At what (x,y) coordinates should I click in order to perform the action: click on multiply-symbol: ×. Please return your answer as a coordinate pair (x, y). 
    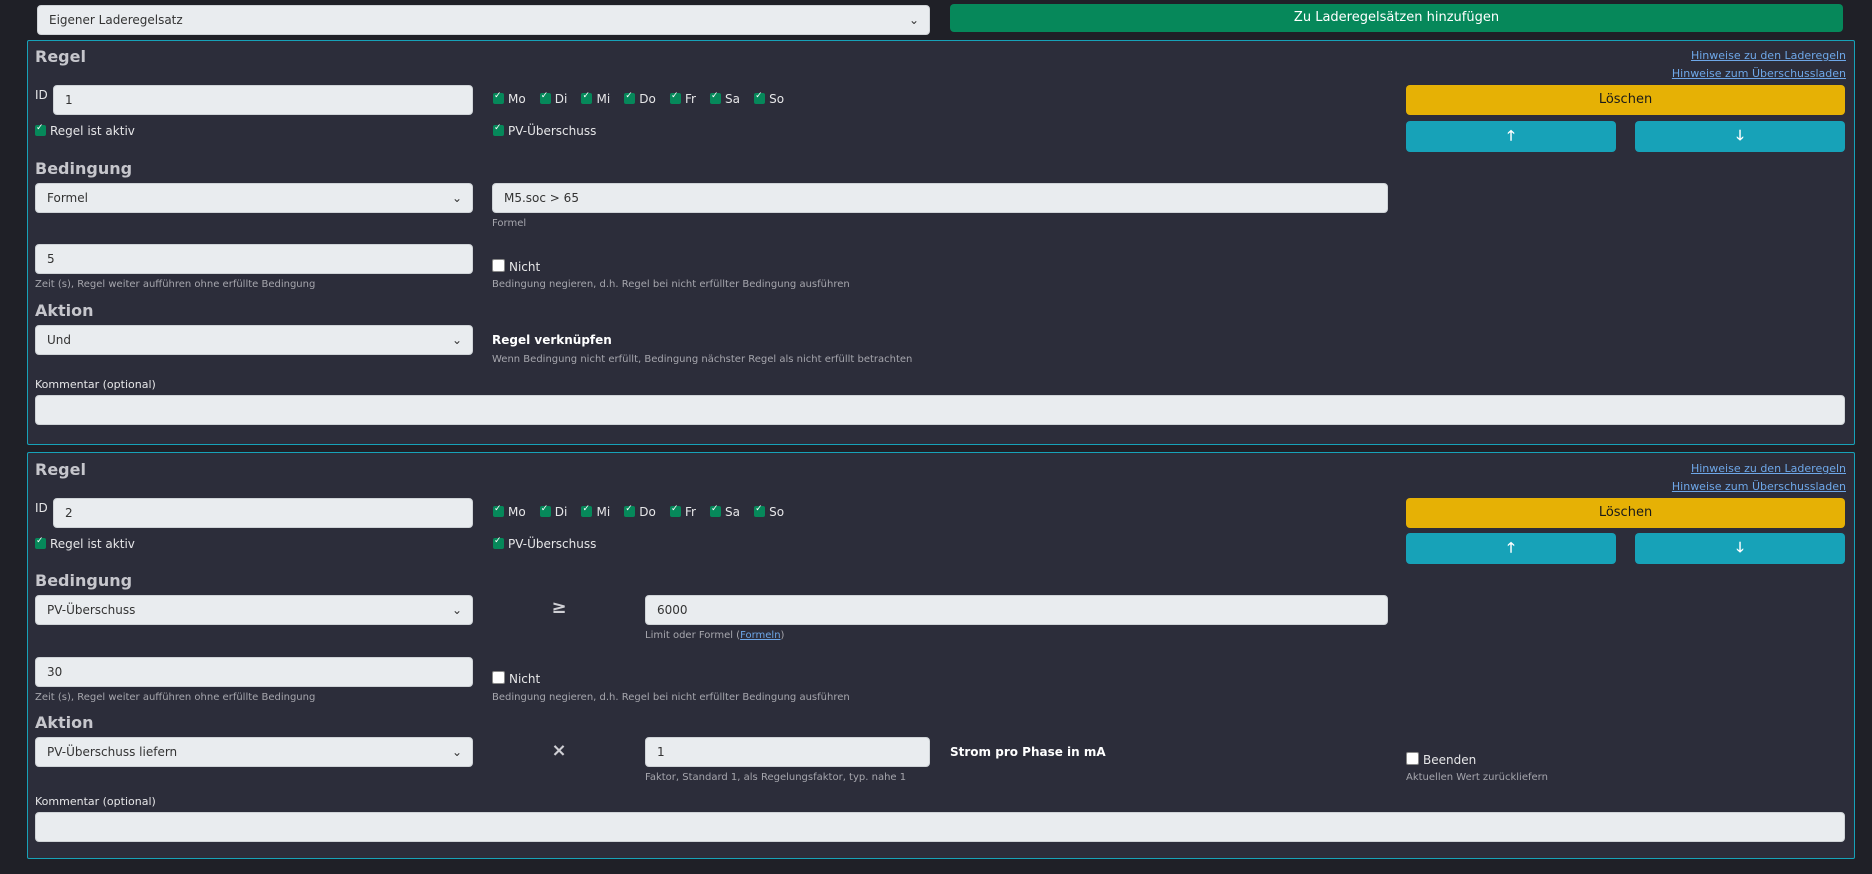
    Looking at the image, I should click on (559, 750).